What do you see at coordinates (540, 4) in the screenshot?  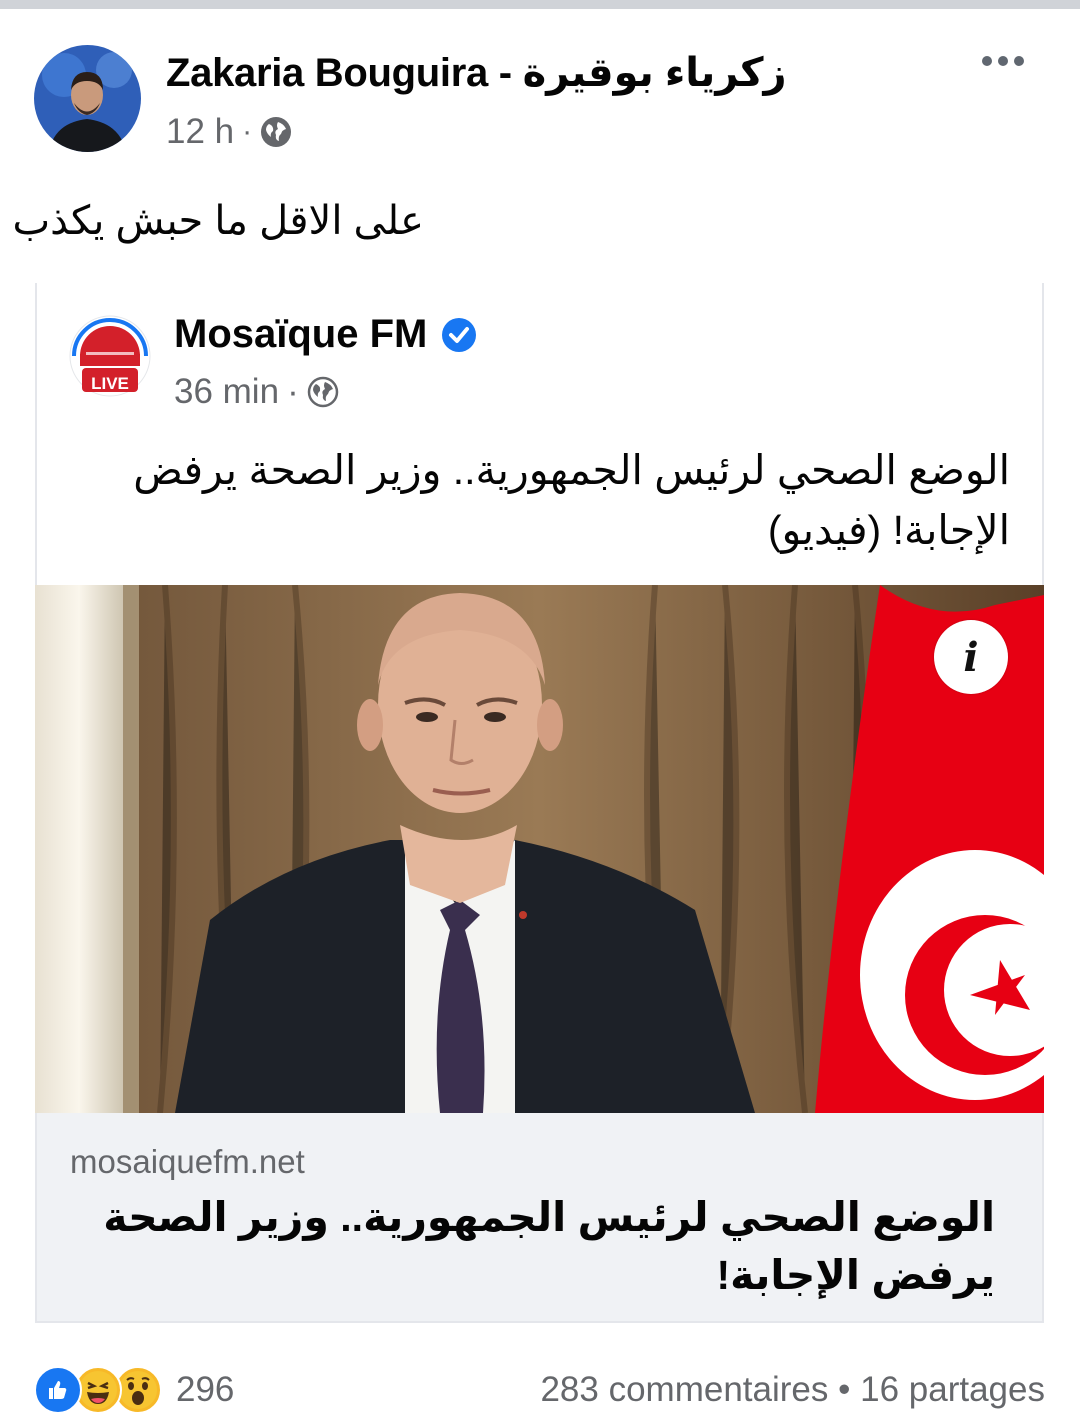 I see `top-divider` at bounding box center [540, 4].